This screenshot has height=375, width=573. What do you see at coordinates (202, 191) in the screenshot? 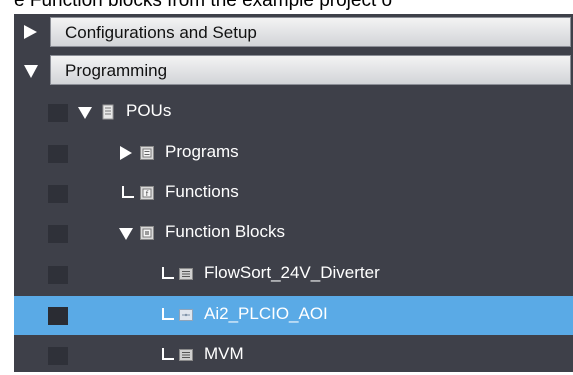
I see `tree-item-label: Functions` at bounding box center [202, 191].